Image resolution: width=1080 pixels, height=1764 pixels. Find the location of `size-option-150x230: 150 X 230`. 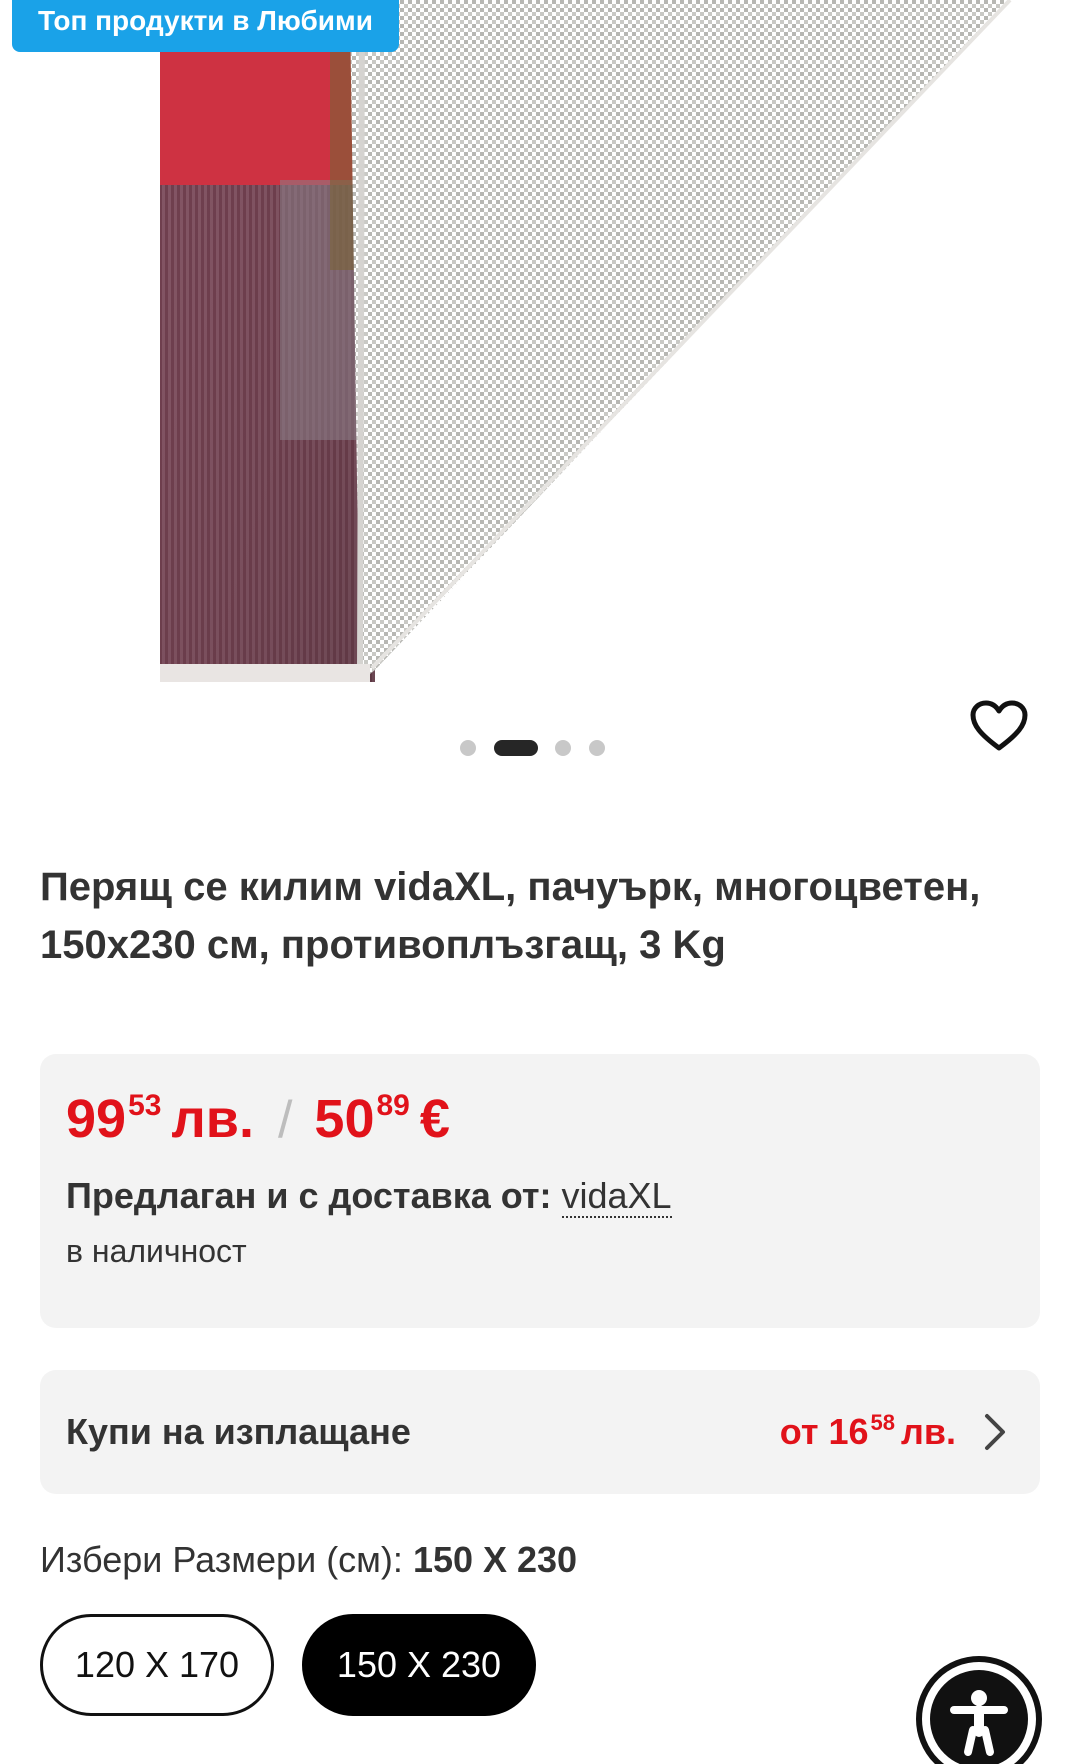

size-option-150x230: 150 X 230 is located at coordinates (419, 1665).